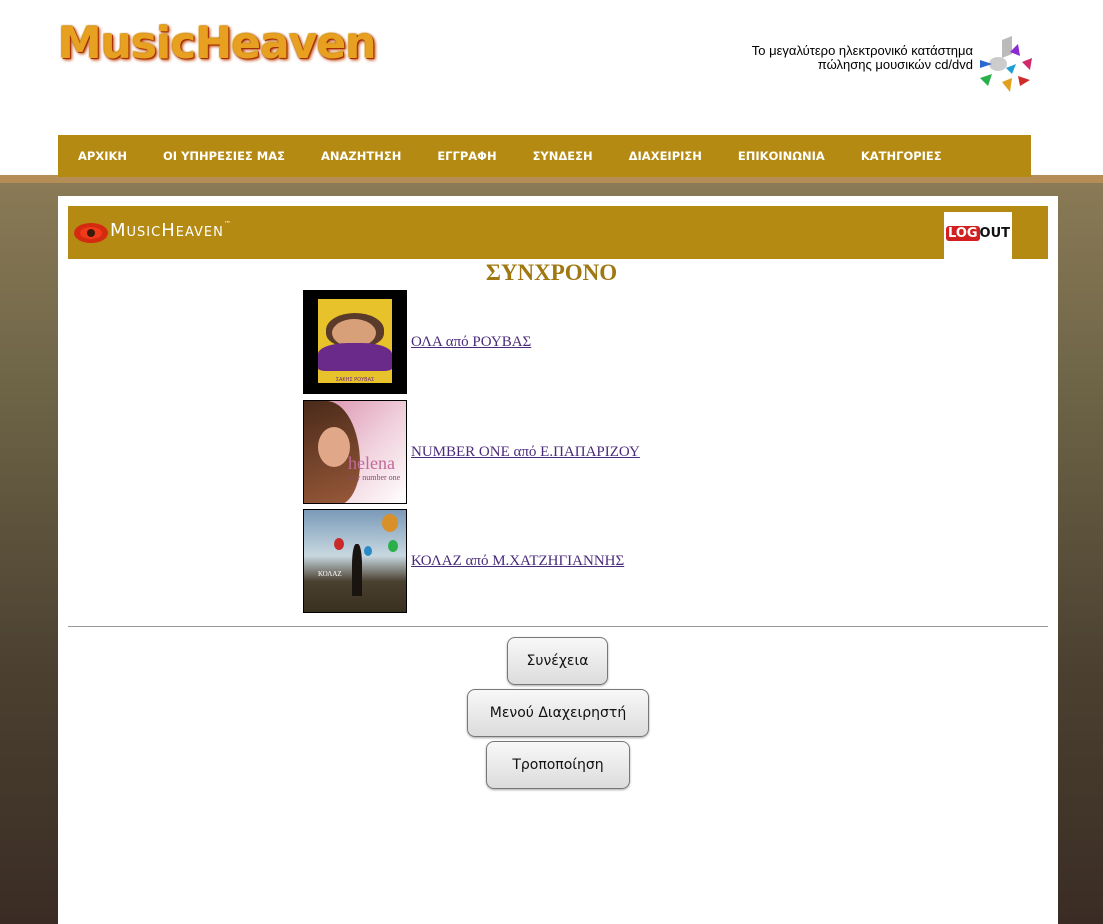  Describe the element at coordinates (558, 626) in the screenshot. I see `section-divider` at that location.